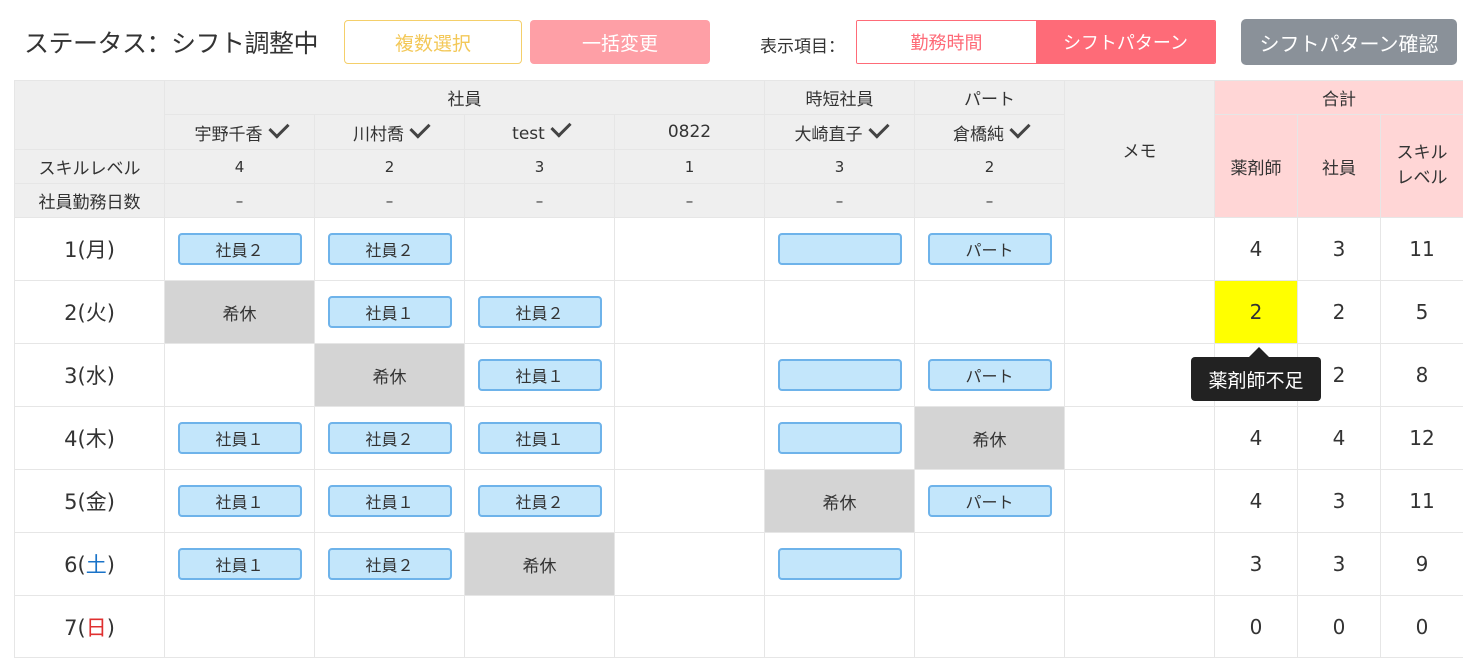  What do you see at coordinates (89, 375) in the screenshot?
I see `day-label: 3(水)` at bounding box center [89, 375].